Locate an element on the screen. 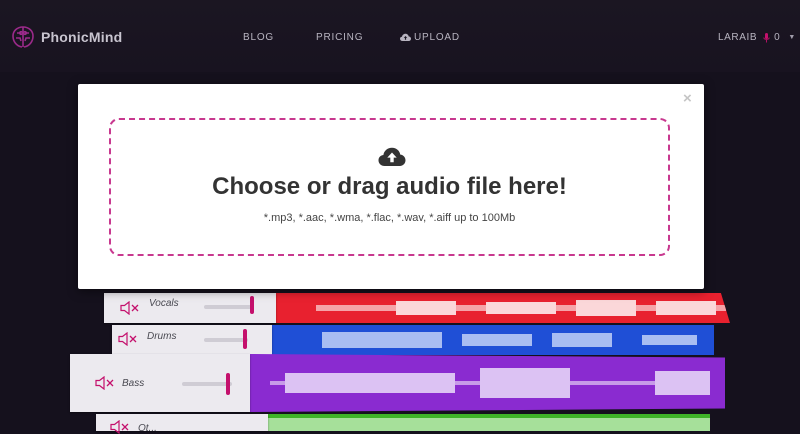  brand-name: PhonicMind is located at coordinates (82, 37).